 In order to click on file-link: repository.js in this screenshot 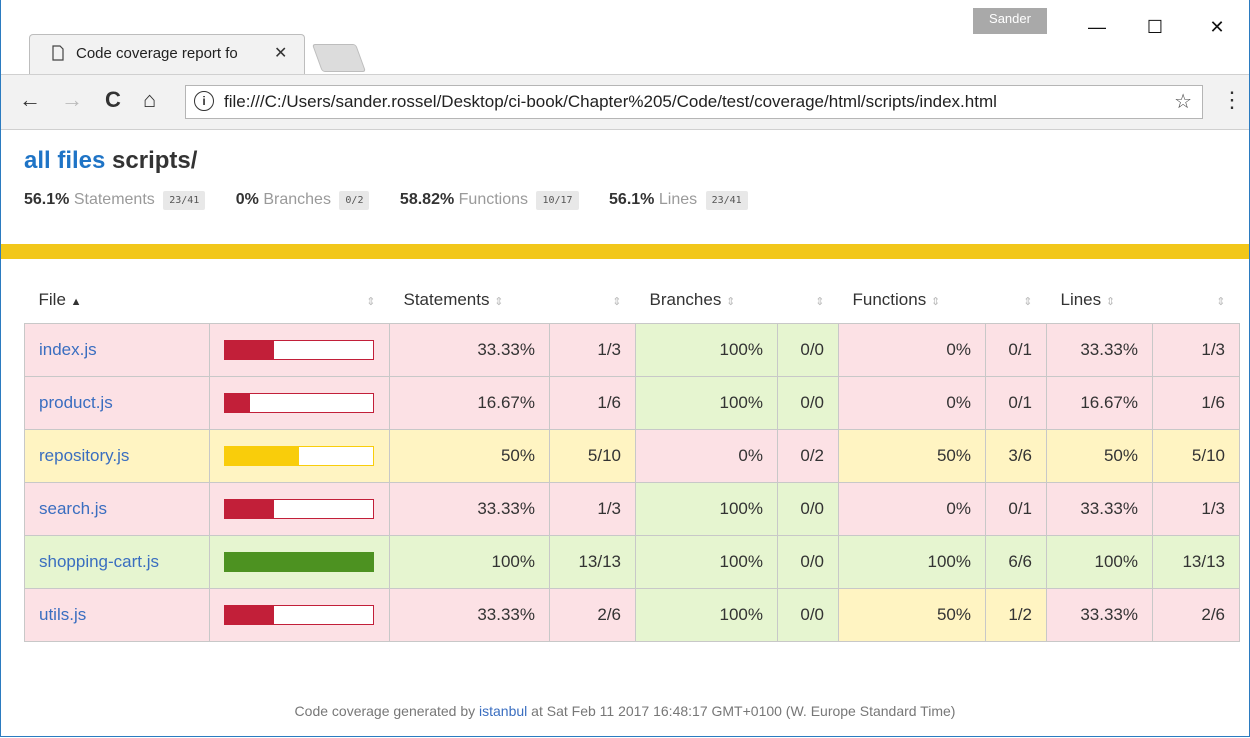, I will do `click(84, 455)`.